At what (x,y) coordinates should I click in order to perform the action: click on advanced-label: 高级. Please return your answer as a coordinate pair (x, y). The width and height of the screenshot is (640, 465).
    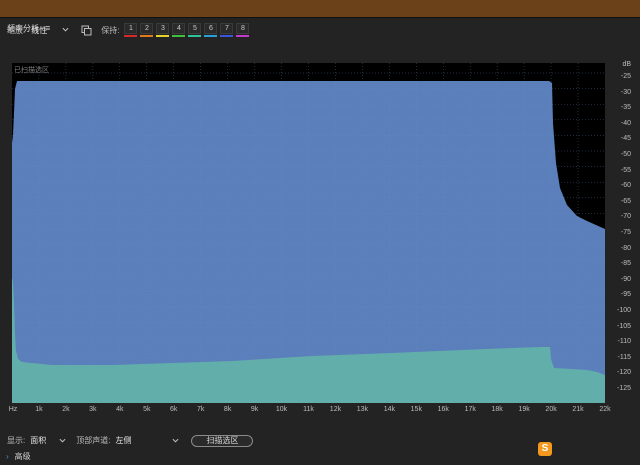
    Looking at the image, I should click on (22, 456).